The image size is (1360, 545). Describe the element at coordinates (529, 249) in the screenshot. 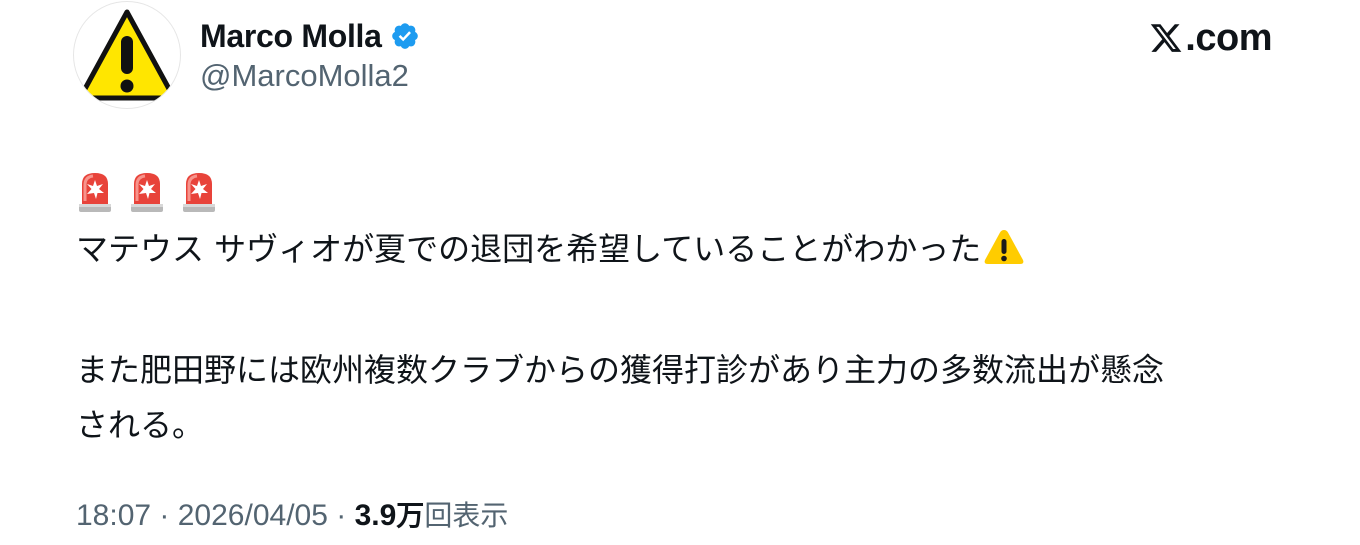

I see `tweet-line-1-text: マテウス サヴィオが夏での退団を希望していることがわかった` at that location.